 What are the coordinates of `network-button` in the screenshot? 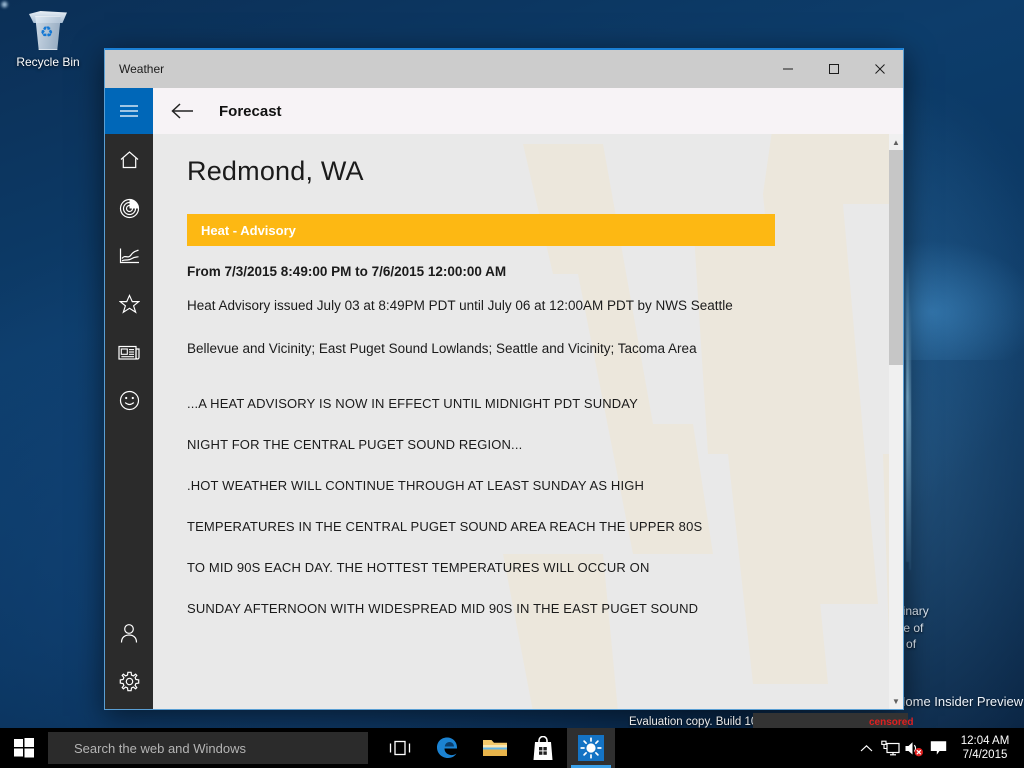 It's located at (890, 748).